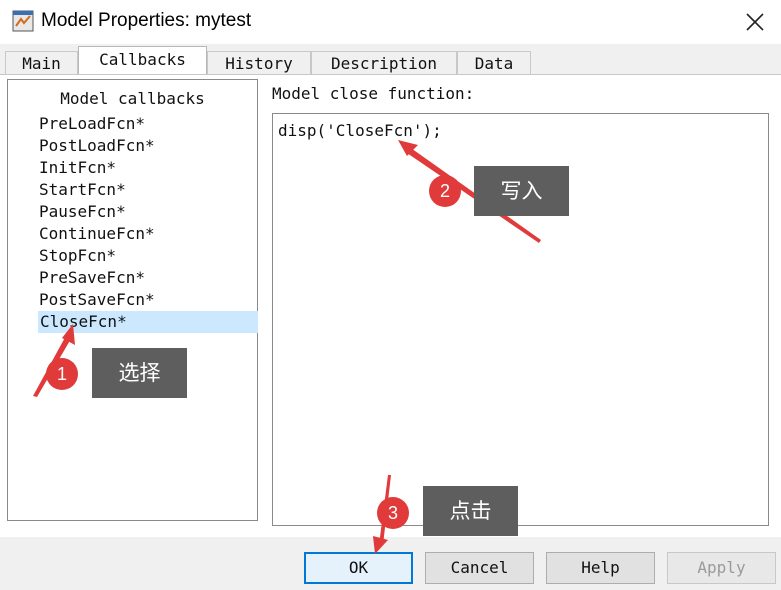  What do you see at coordinates (259, 63) in the screenshot?
I see `tab-history: History` at bounding box center [259, 63].